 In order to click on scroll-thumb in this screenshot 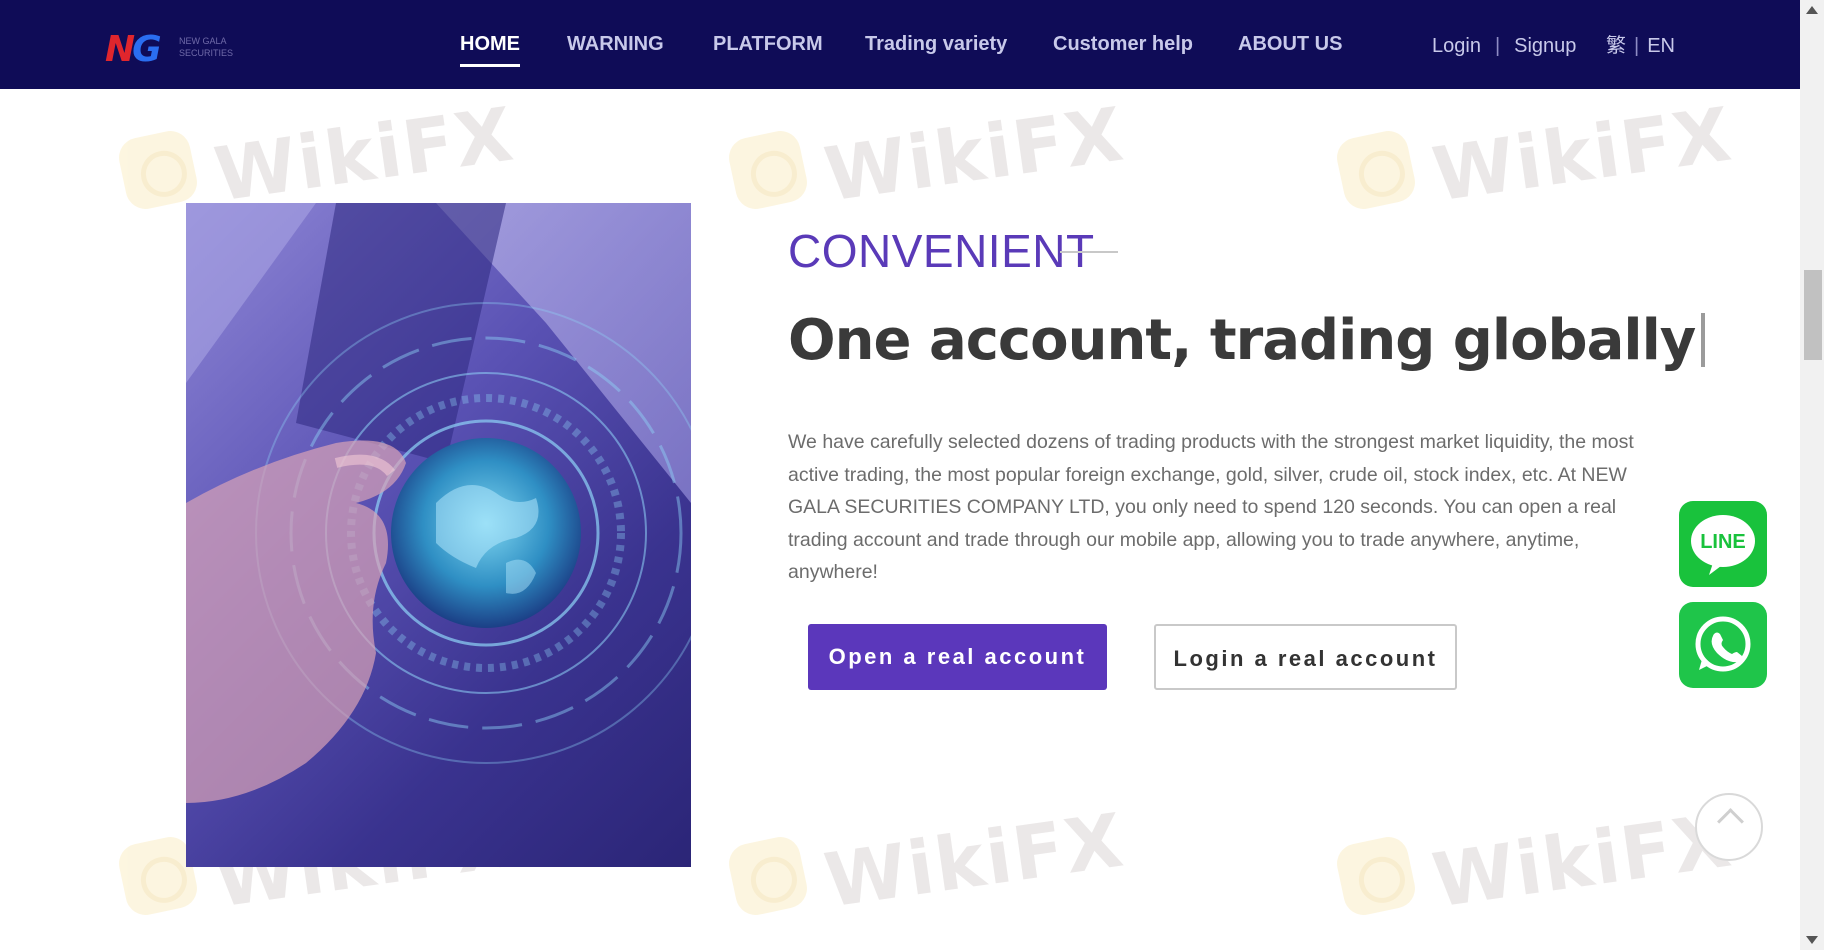, I will do `click(1813, 315)`.